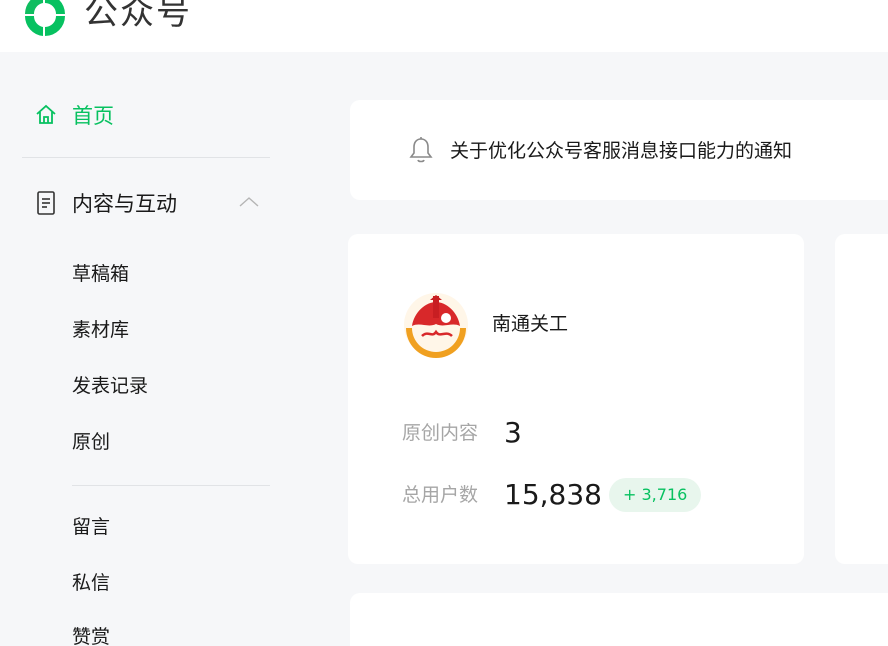  Describe the element at coordinates (100, 330) in the screenshot. I see `sidebar-item-materials: 素材库` at that location.